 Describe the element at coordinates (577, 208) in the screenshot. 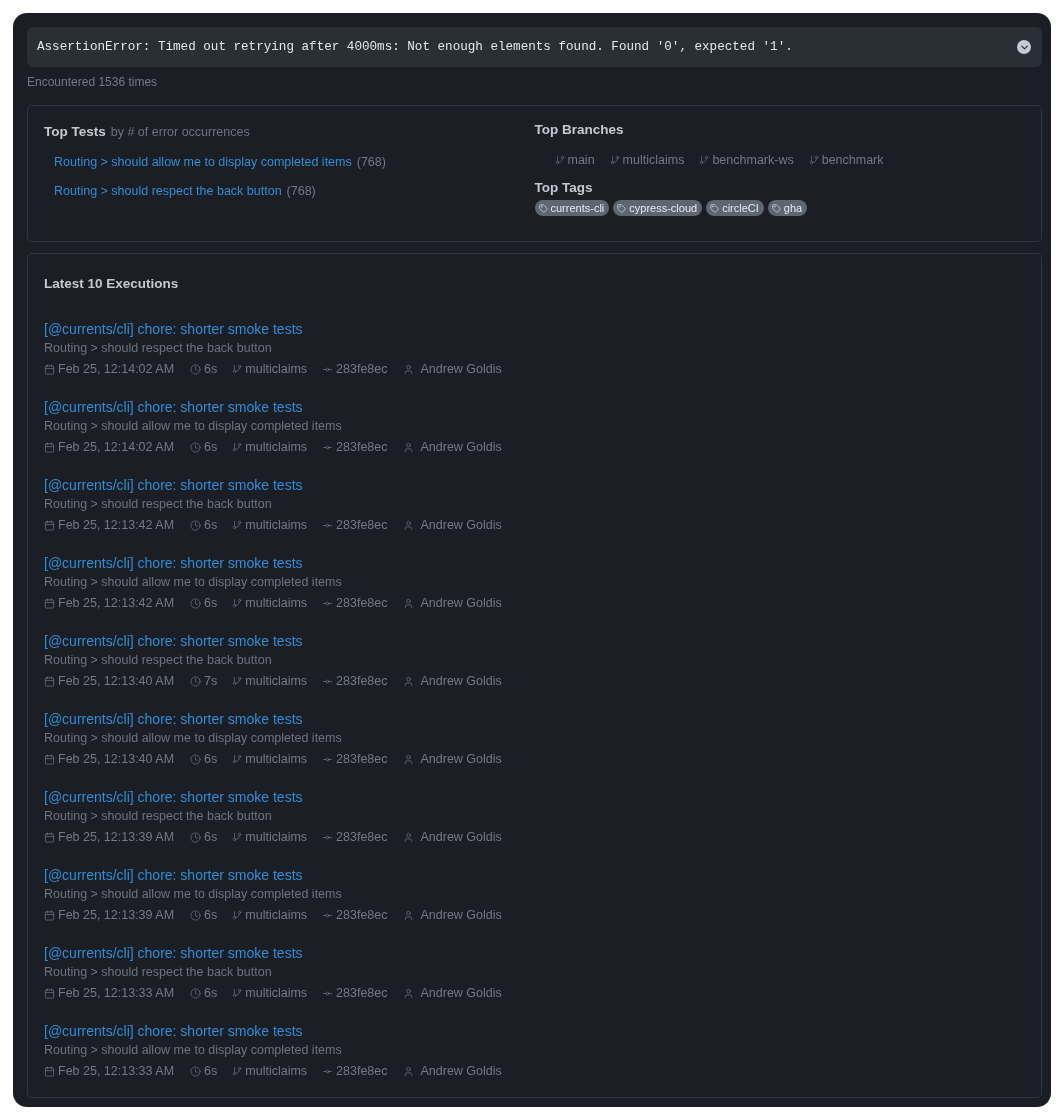

I see `tag-label: currents-cli` at that location.